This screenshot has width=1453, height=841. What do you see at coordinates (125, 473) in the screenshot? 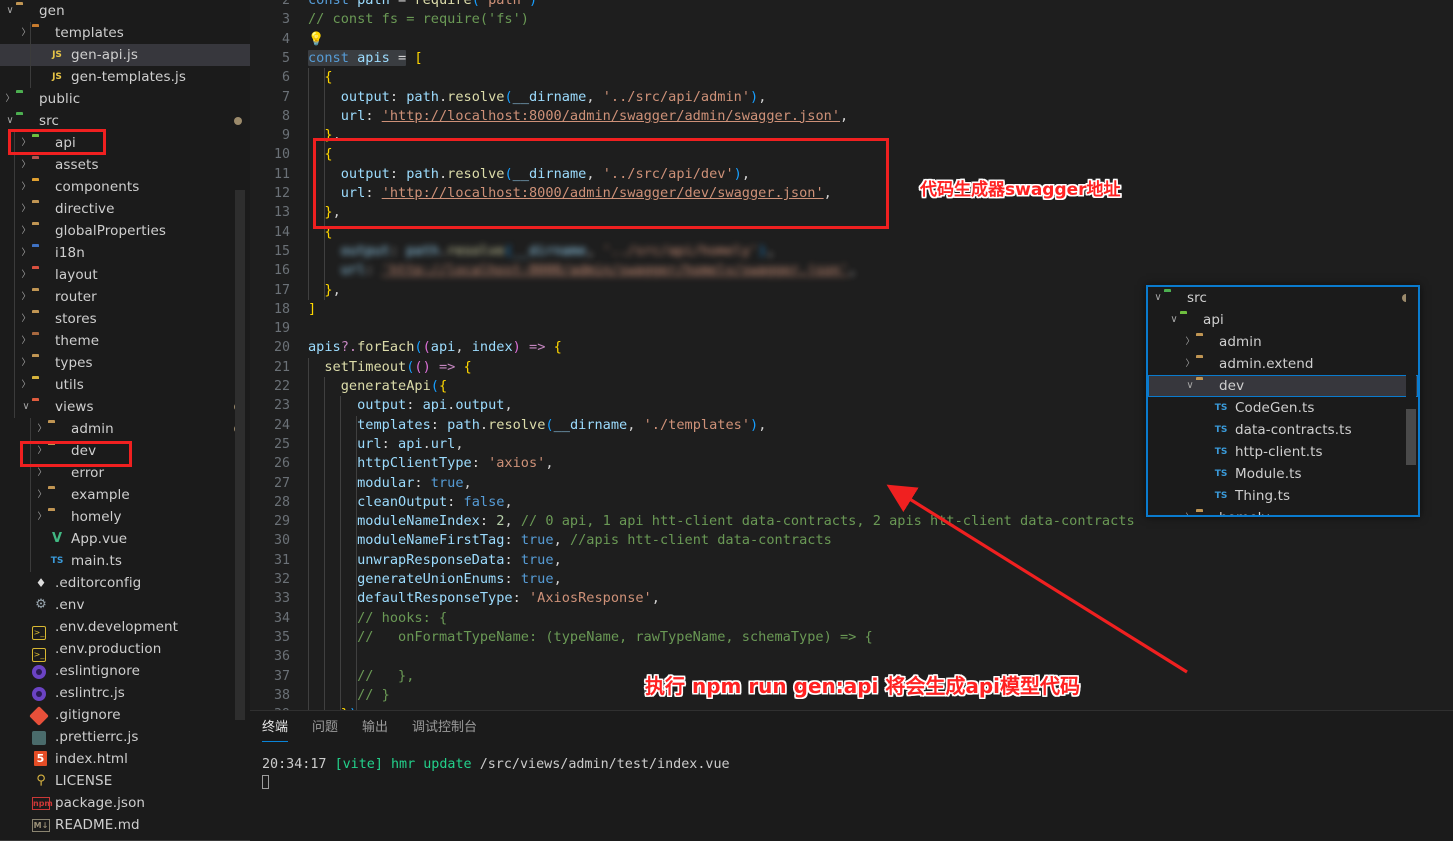
I see `tree-item-error: error` at bounding box center [125, 473].